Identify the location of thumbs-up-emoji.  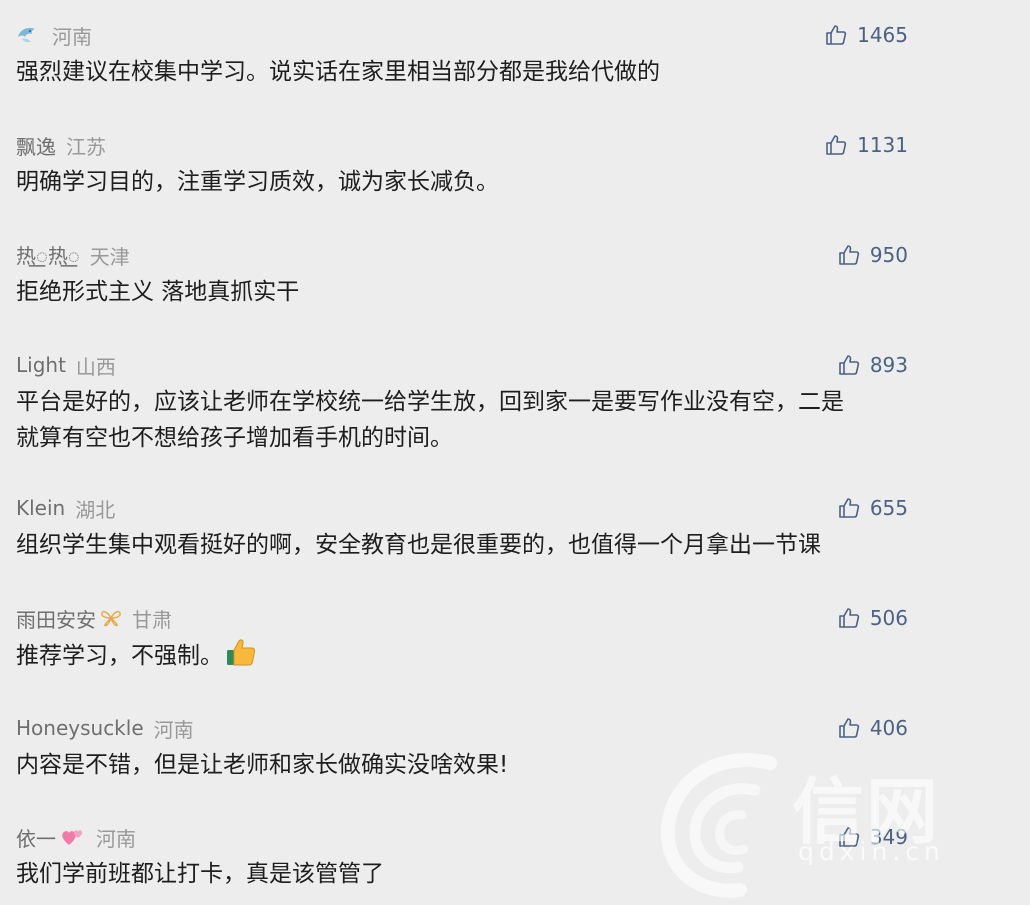
(241, 657).